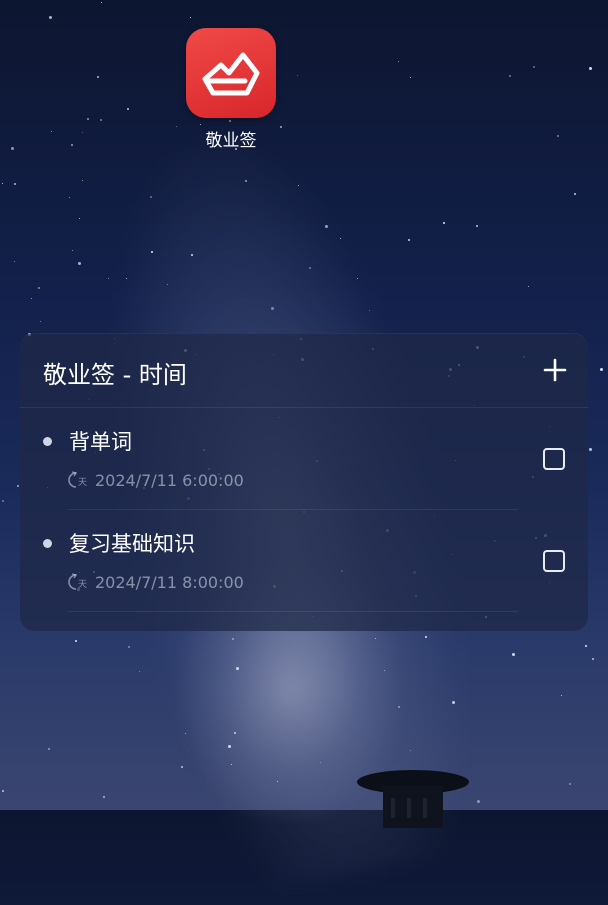  What do you see at coordinates (231, 141) in the screenshot?
I see `app-label: 敬业签` at bounding box center [231, 141].